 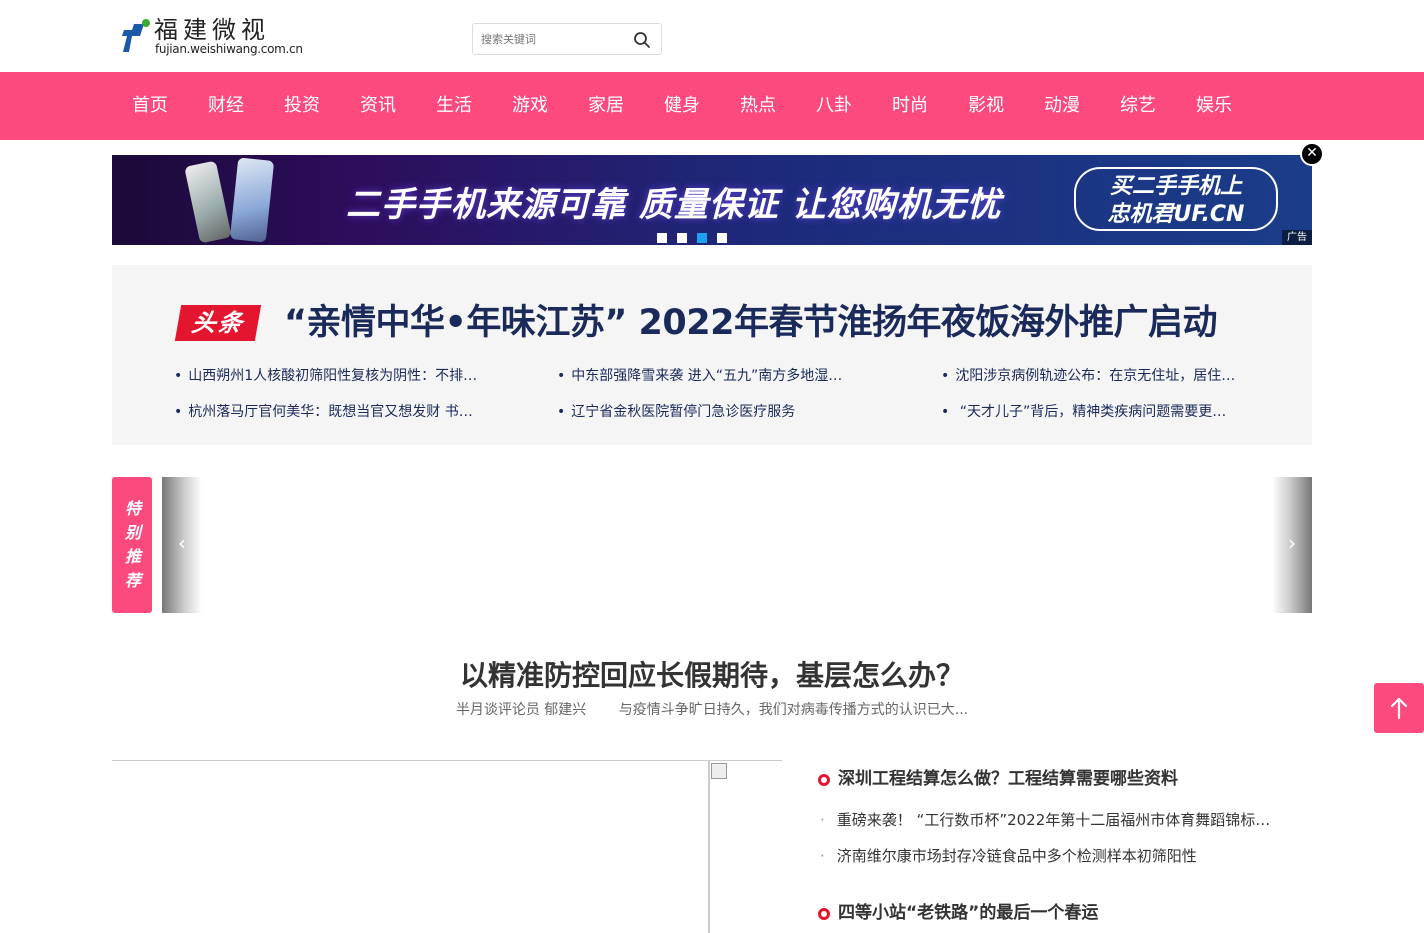 What do you see at coordinates (606, 106) in the screenshot?
I see `nav-item-home-furnishing: 家居` at bounding box center [606, 106].